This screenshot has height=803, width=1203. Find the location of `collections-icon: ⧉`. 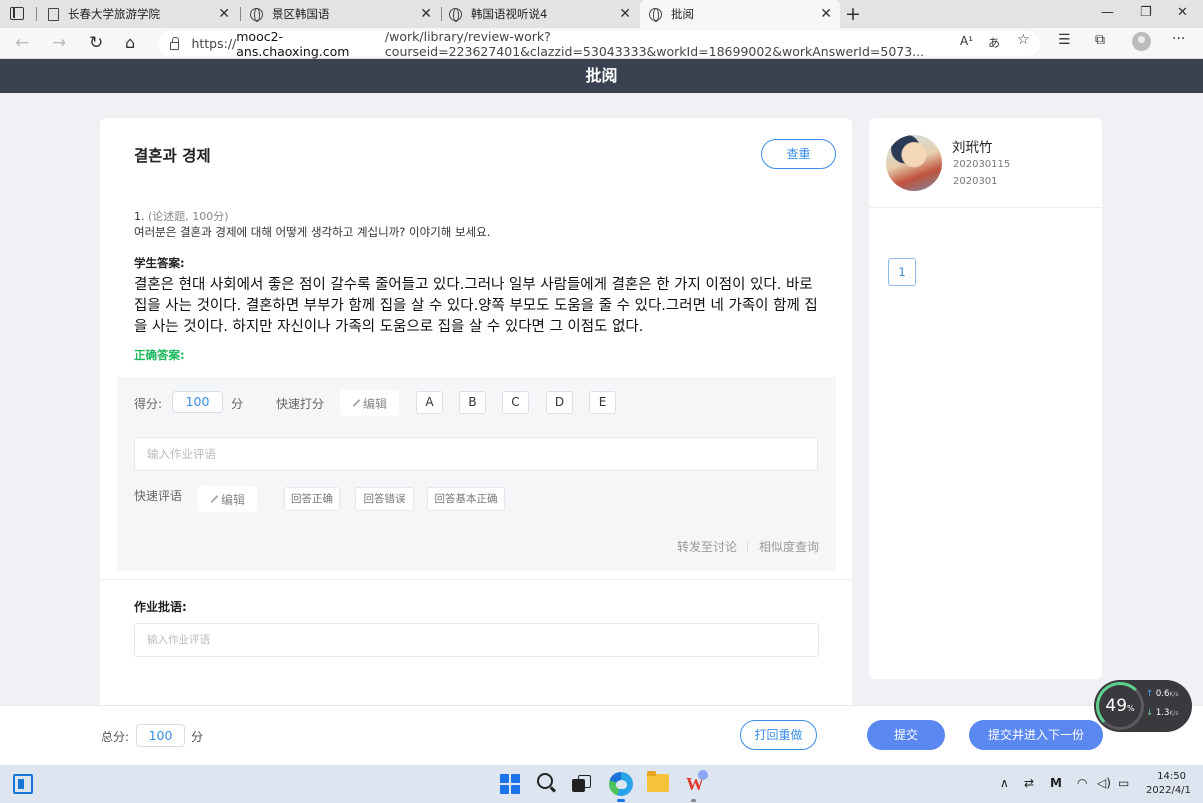

collections-icon: ⧉ is located at coordinates (1100, 40).